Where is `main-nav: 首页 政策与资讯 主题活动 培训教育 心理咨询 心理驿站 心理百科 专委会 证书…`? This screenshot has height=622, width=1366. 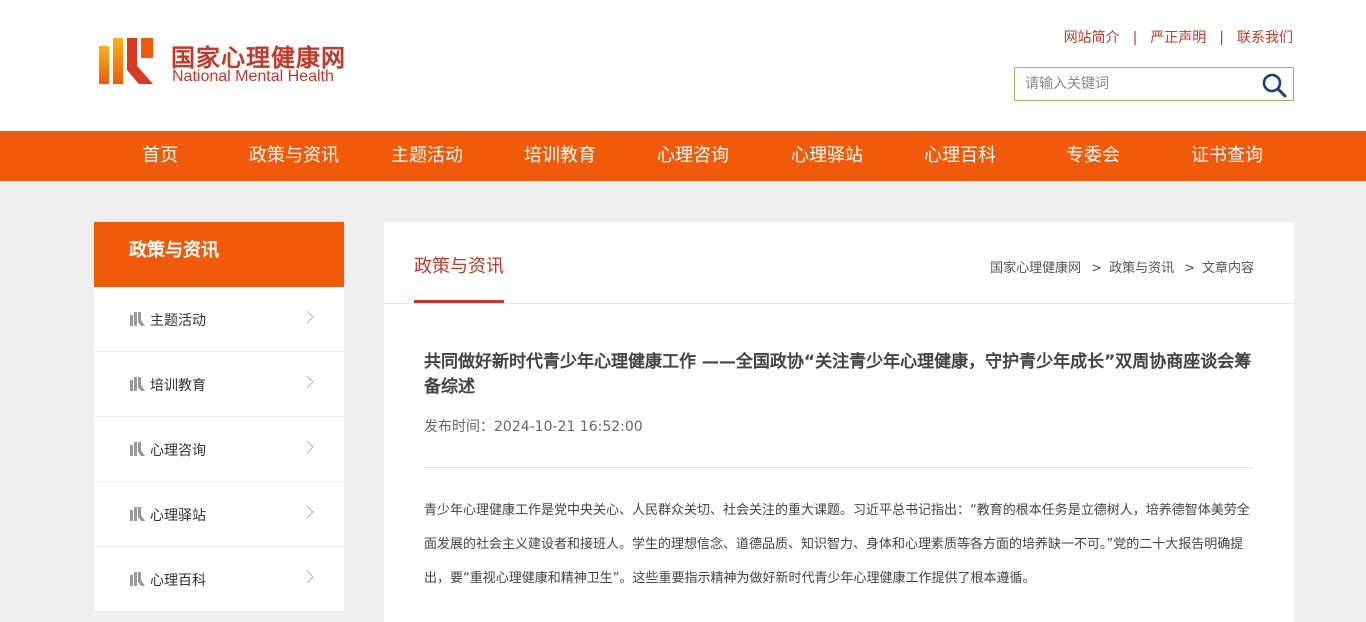 main-nav: 首页 政策与资讯 主题活动 培训教育 心理咨询 心理驿站 心理百科 专委会 证书… is located at coordinates (683, 156).